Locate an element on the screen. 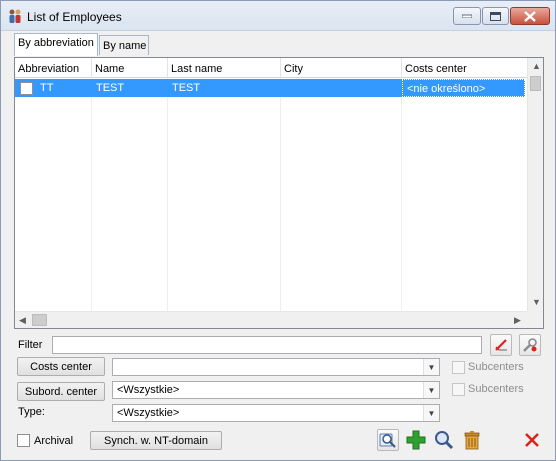 This screenshot has height=461, width=556. filter-wrench-icon is located at coordinates (530, 345).